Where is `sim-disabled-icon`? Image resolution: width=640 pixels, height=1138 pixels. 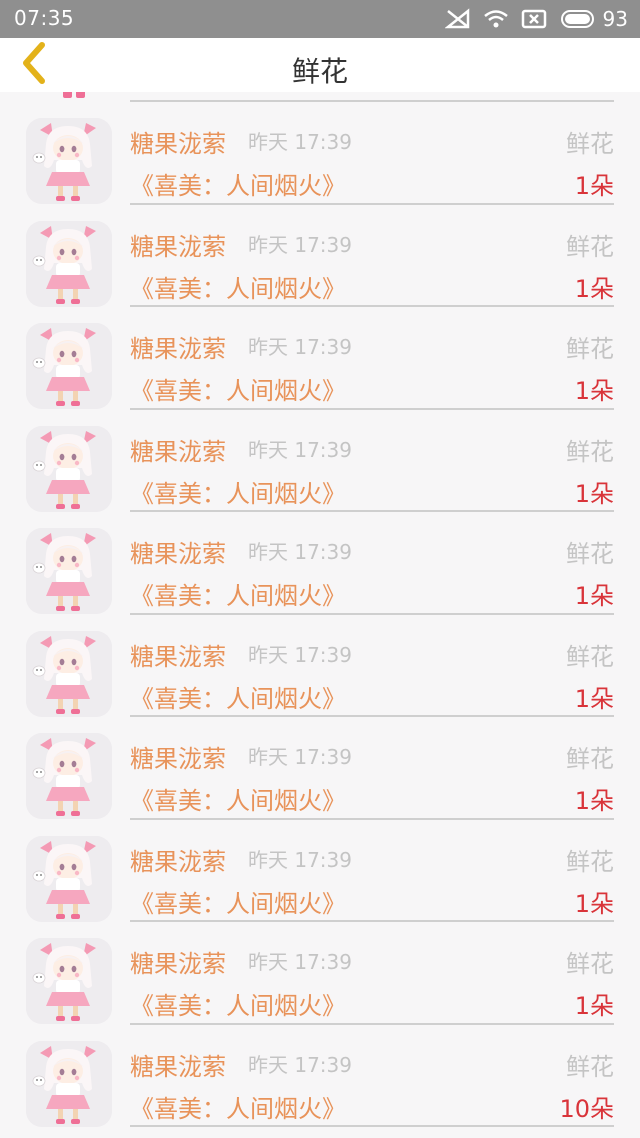
sim-disabled-icon is located at coordinates (534, 19).